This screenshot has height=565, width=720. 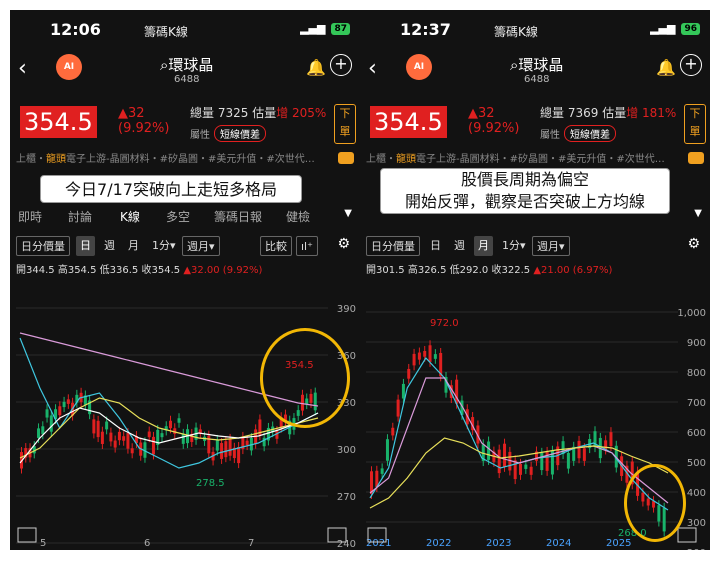 What do you see at coordinates (166, 32) in the screenshot?
I see `status-app-name: 籌碼K線` at bounding box center [166, 32].